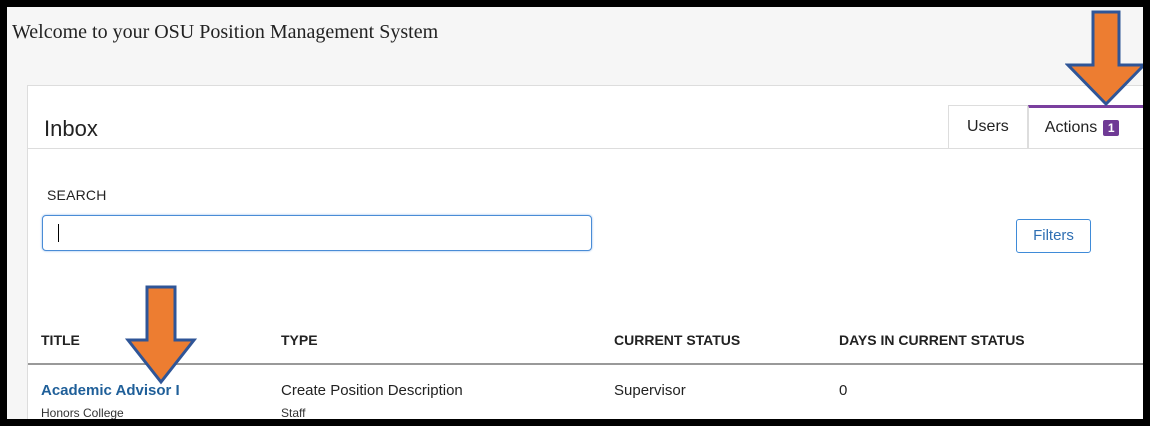 This screenshot has height=426, width=1150. What do you see at coordinates (82, 413) in the screenshot?
I see `position-department: Honors College` at bounding box center [82, 413].